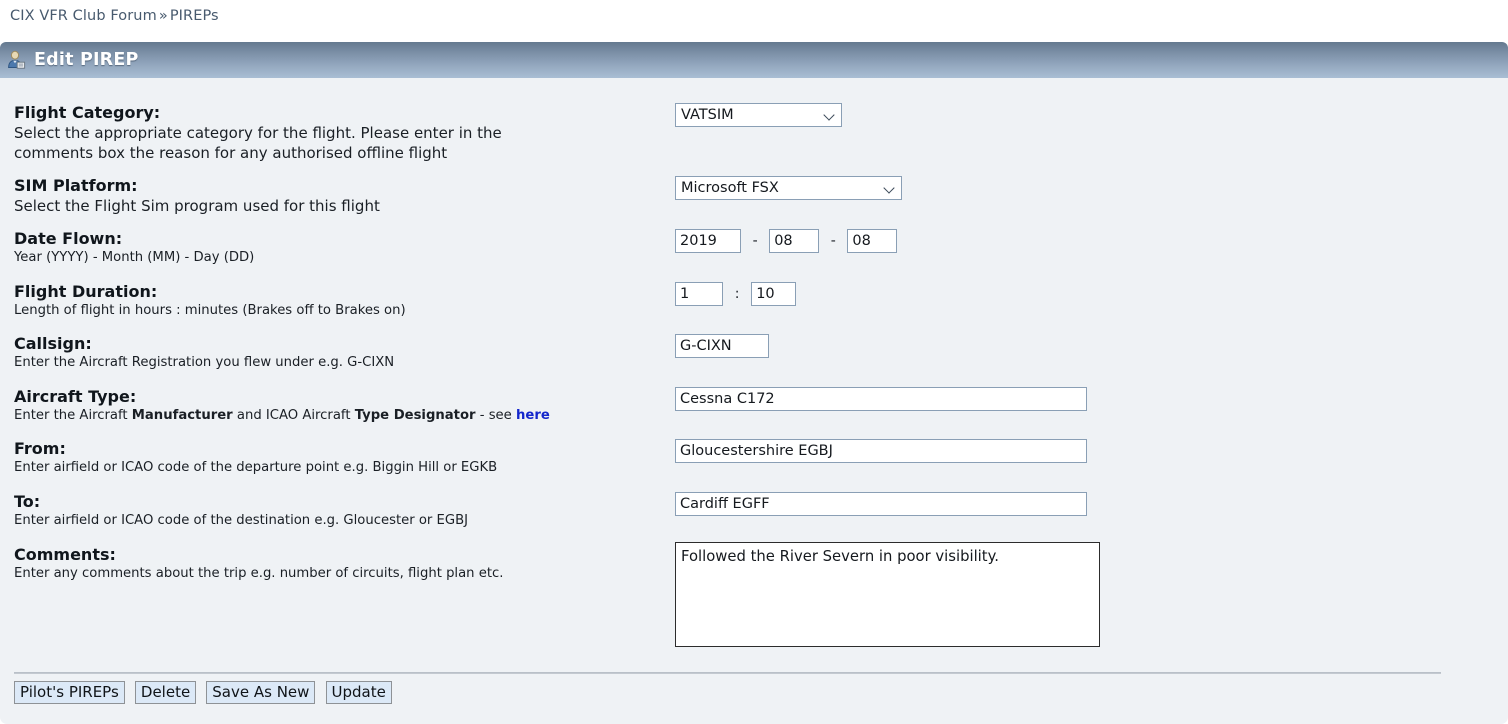 The image size is (1508, 724). I want to click on to-input, so click(881, 504).